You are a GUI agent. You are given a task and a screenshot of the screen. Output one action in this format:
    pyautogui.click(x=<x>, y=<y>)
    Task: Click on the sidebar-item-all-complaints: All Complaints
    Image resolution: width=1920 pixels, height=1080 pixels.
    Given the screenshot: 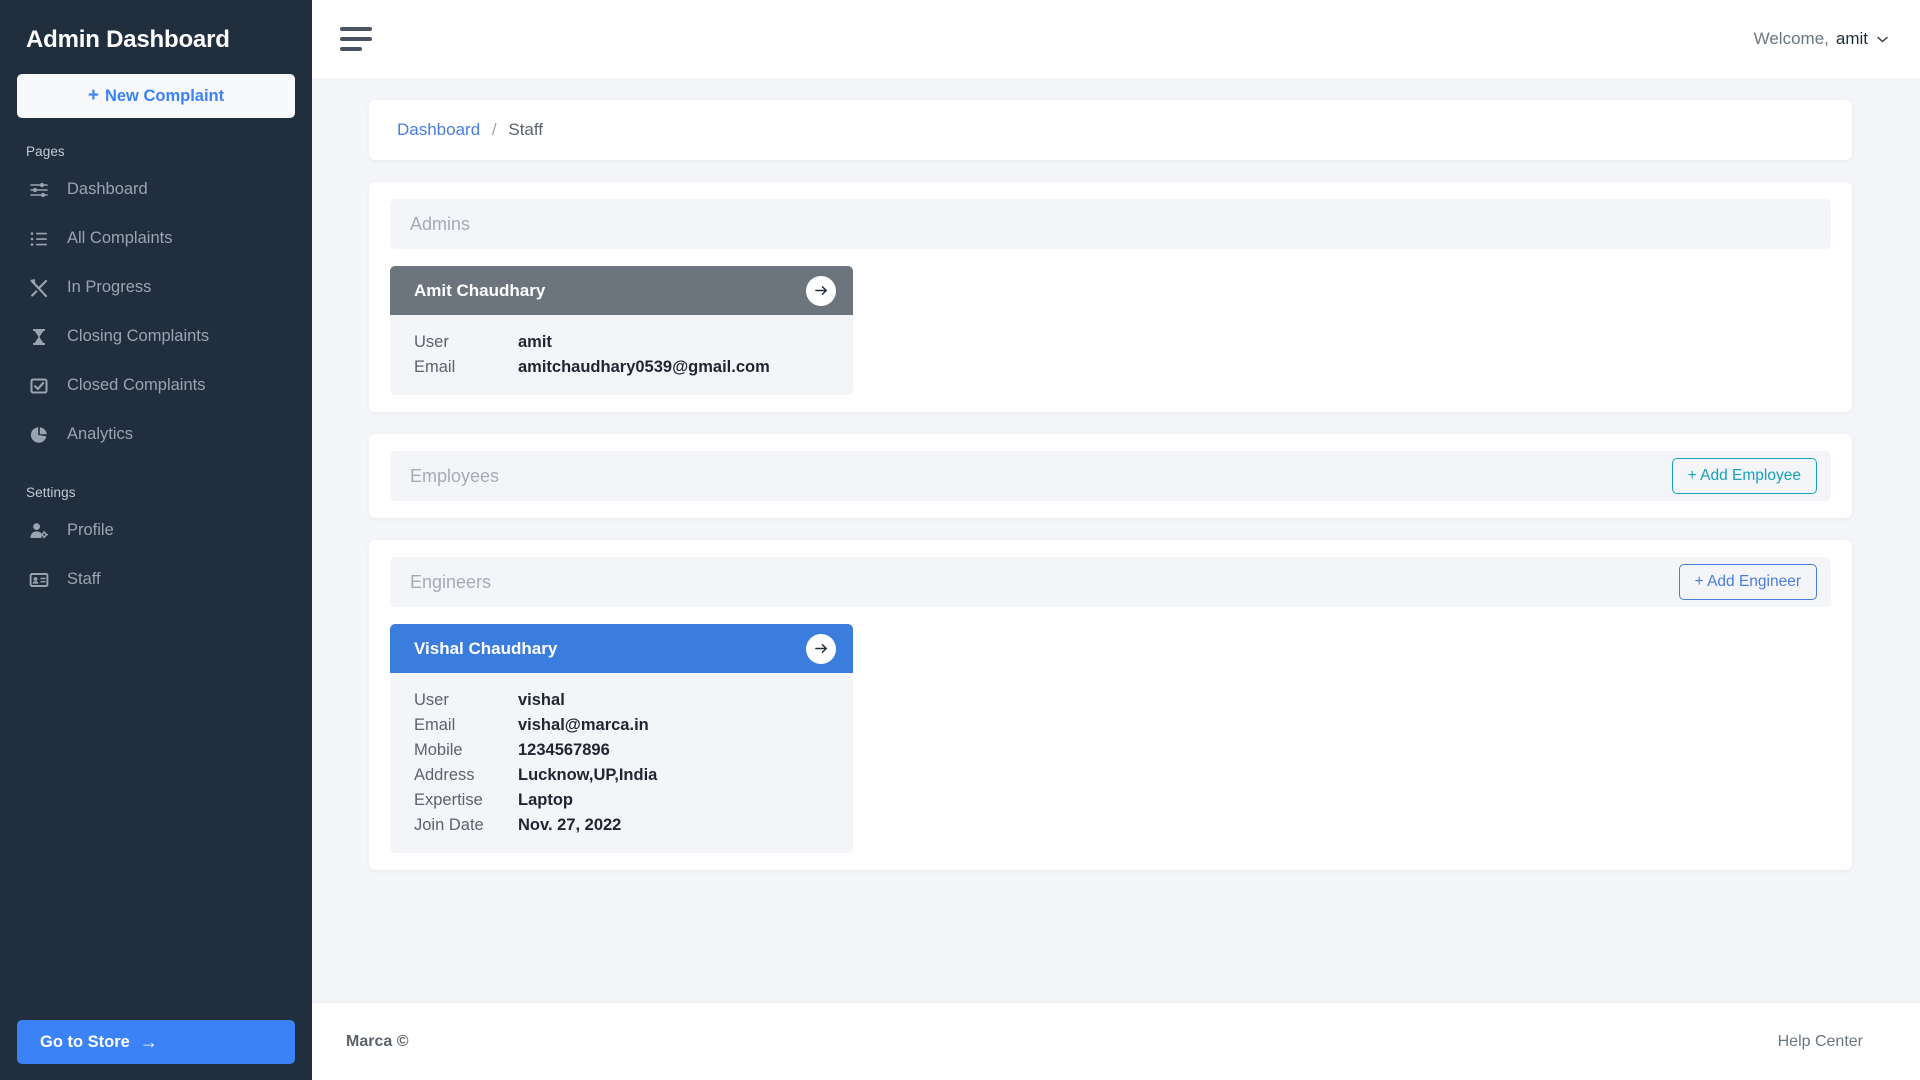 What is the action you would take?
    pyautogui.click(x=156, y=238)
    